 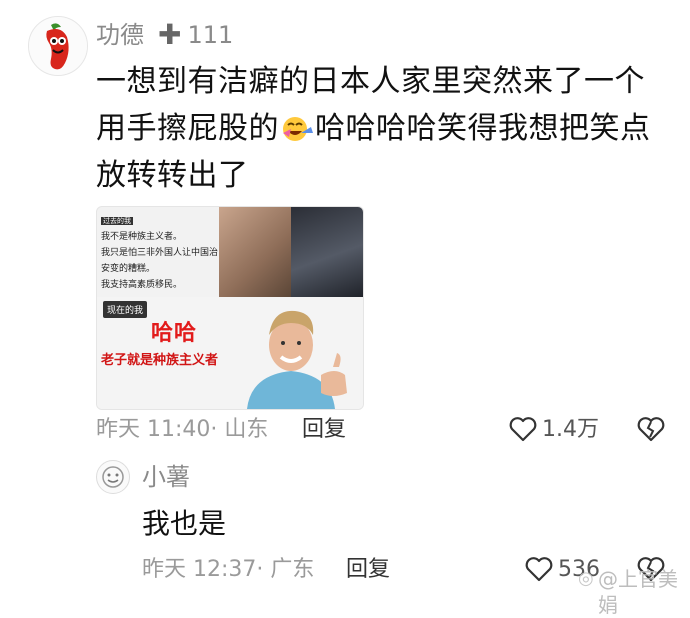 What do you see at coordinates (586, 578) in the screenshot?
I see `weibo-logo-icon: ◎` at bounding box center [586, 578].